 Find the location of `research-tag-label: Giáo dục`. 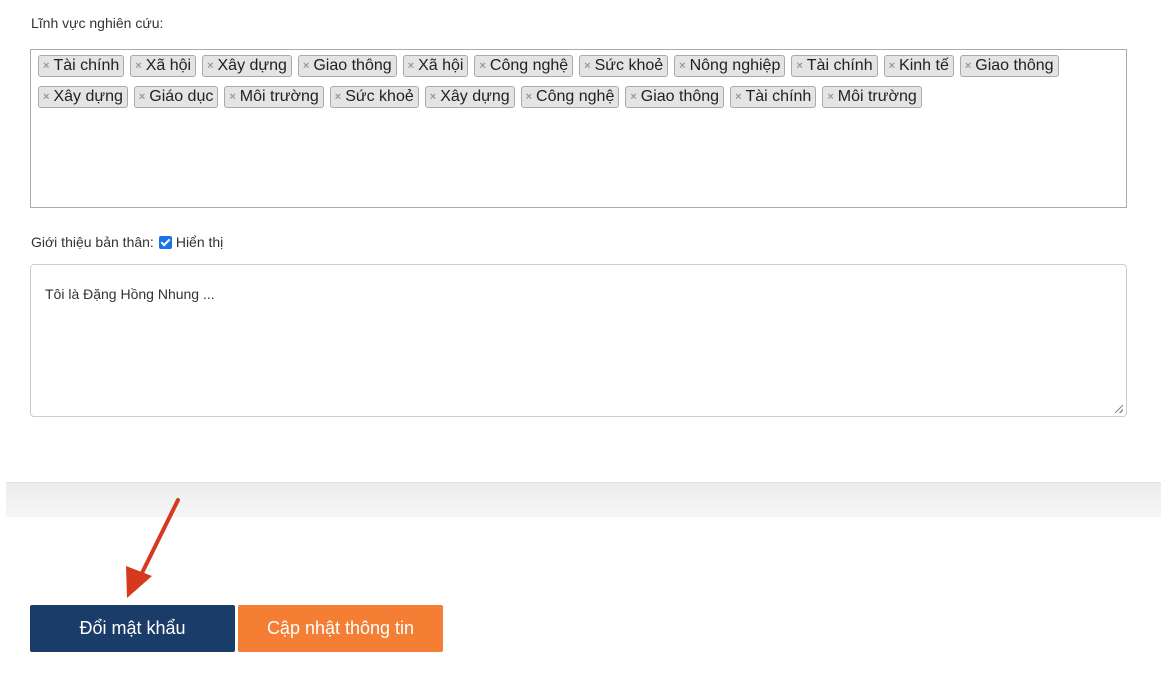

research-tag-label: Giáo dục is located at coordinates (181, 96).